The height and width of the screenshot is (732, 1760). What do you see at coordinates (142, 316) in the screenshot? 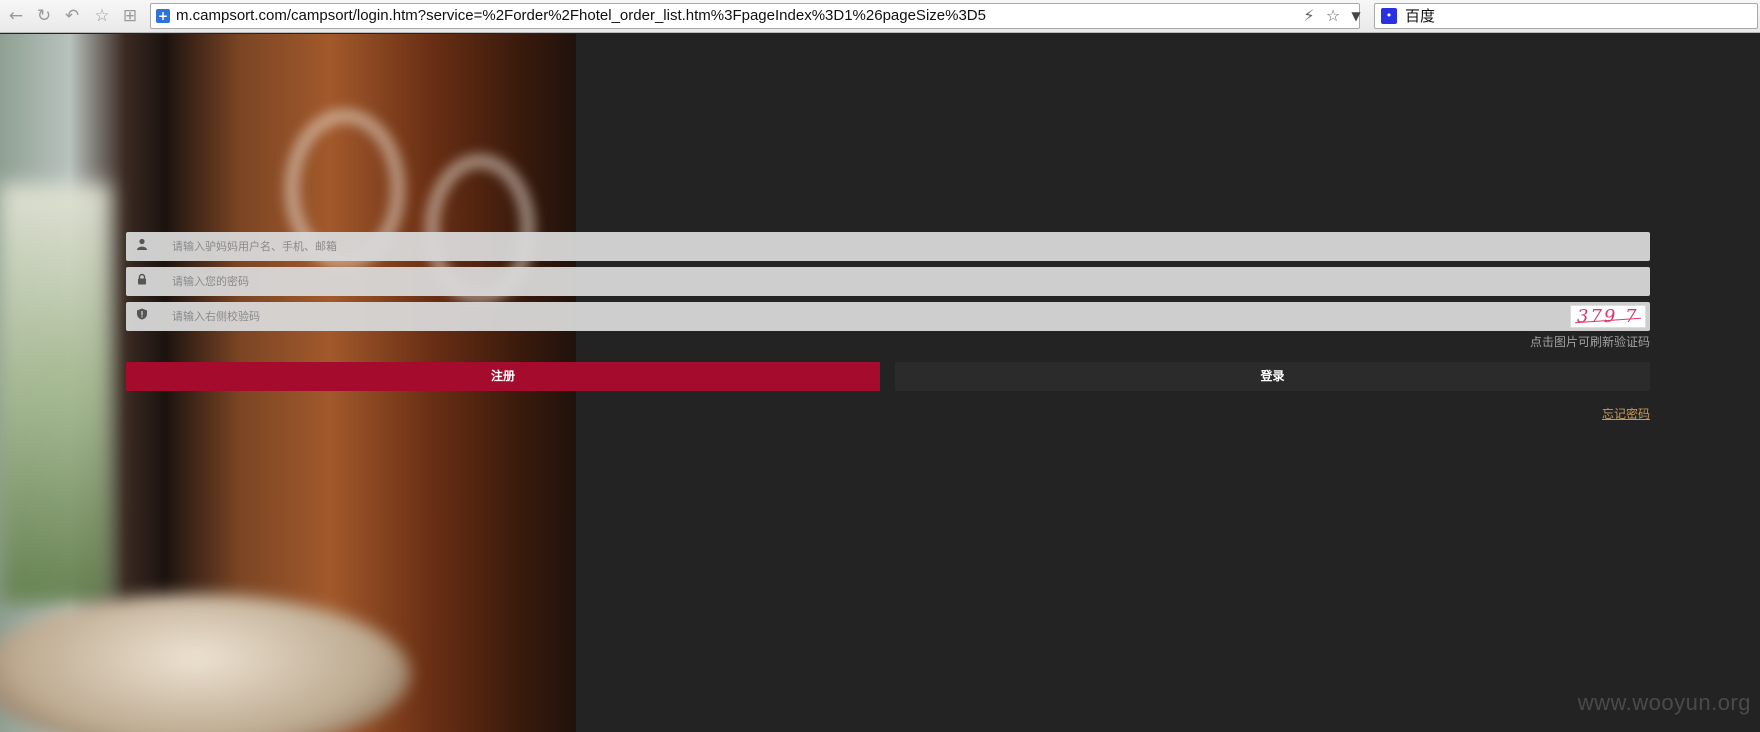
I see `shield-icon` at bounding box center [142, 316].